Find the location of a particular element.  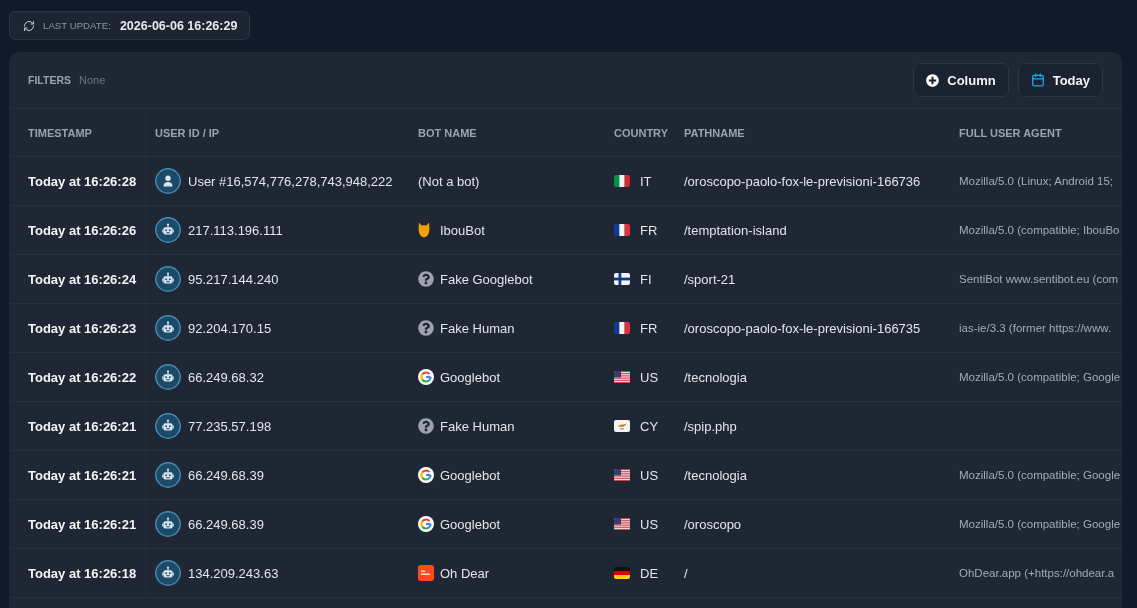

timestamp-text: Today at 16:26:22 is located at coordinates (82, 377).